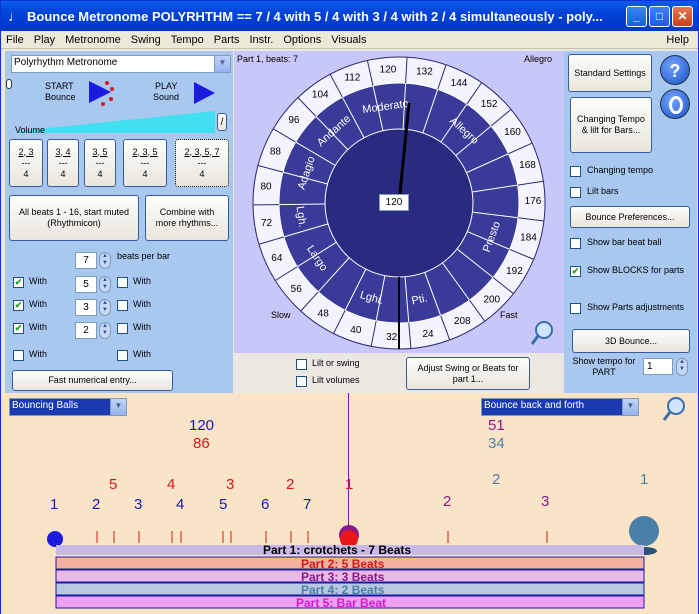  I want to click on start-label: START, so click(59, 86).